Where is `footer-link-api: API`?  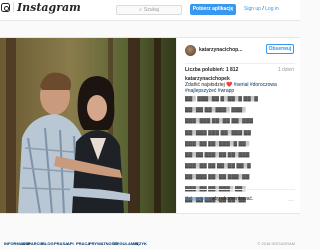
footer-link-api: API is located at coordinates (70, 243).